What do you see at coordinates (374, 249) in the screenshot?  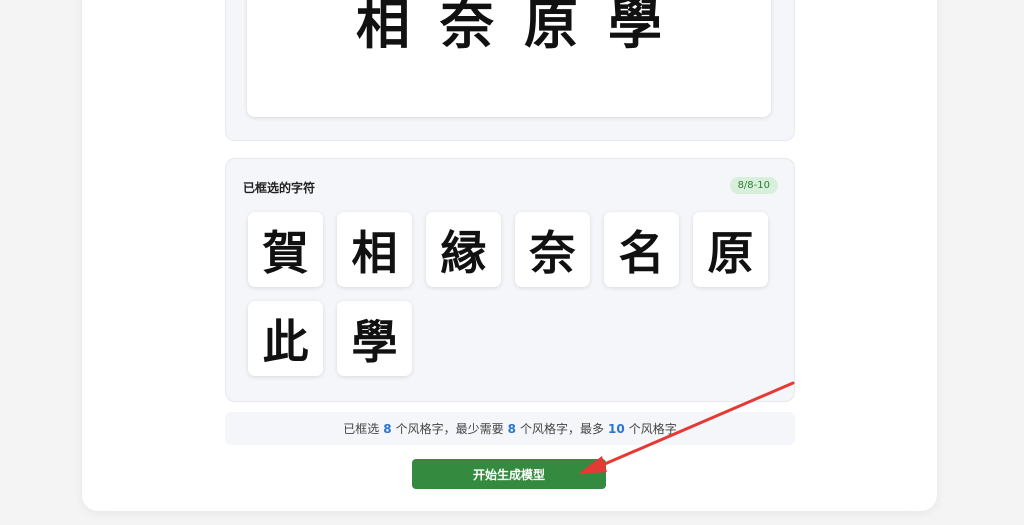 I see `character-tile: 相` at bounding box center [374, 249].